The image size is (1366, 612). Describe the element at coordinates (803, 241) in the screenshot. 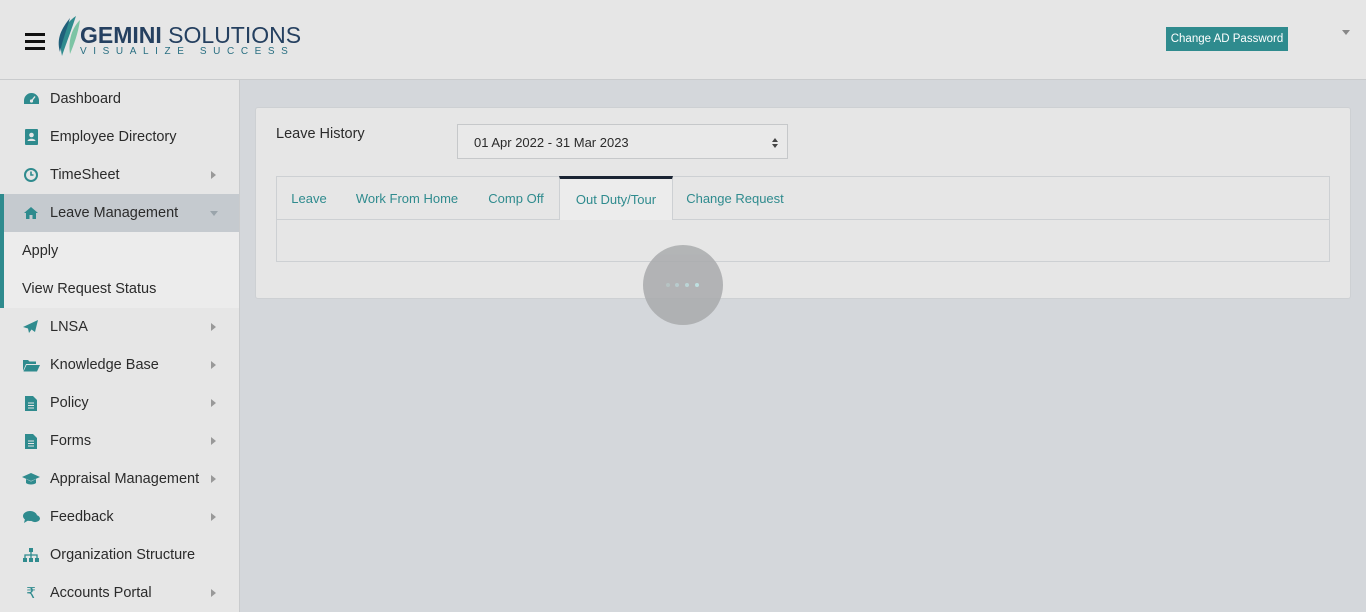

I see `tab-content` at that location.